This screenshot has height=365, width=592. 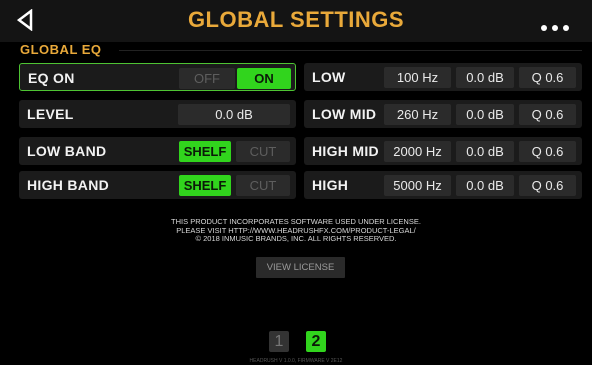 What do you see at coordinates (417, 185) in the screenshot?
I see `band-freq: 5000 Hz` at bounding box center [417, 185].